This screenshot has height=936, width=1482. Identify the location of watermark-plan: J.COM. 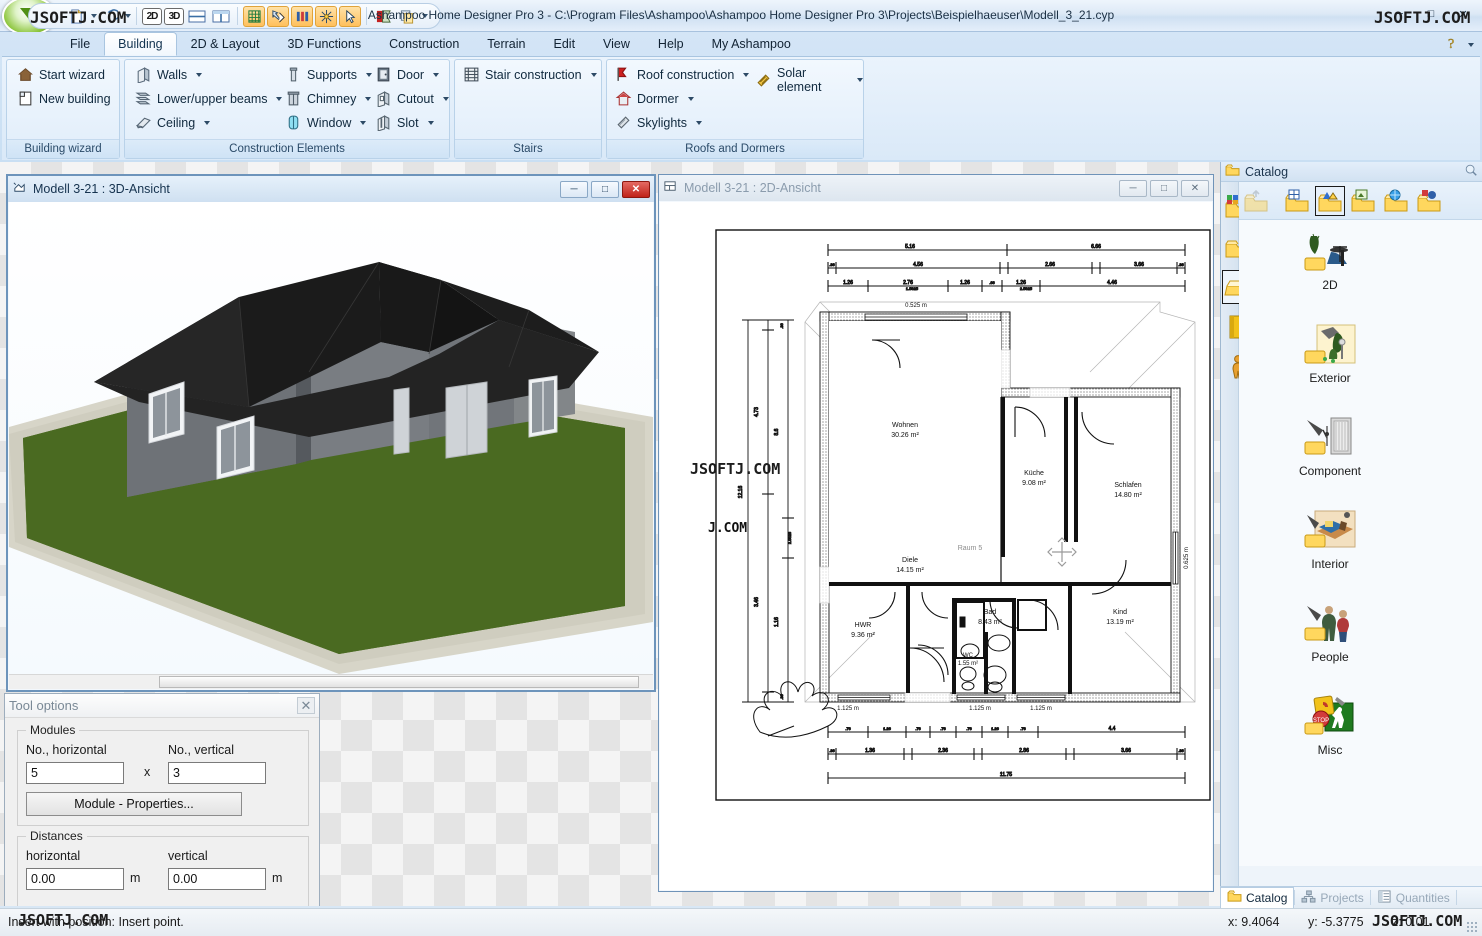
(727, 528).